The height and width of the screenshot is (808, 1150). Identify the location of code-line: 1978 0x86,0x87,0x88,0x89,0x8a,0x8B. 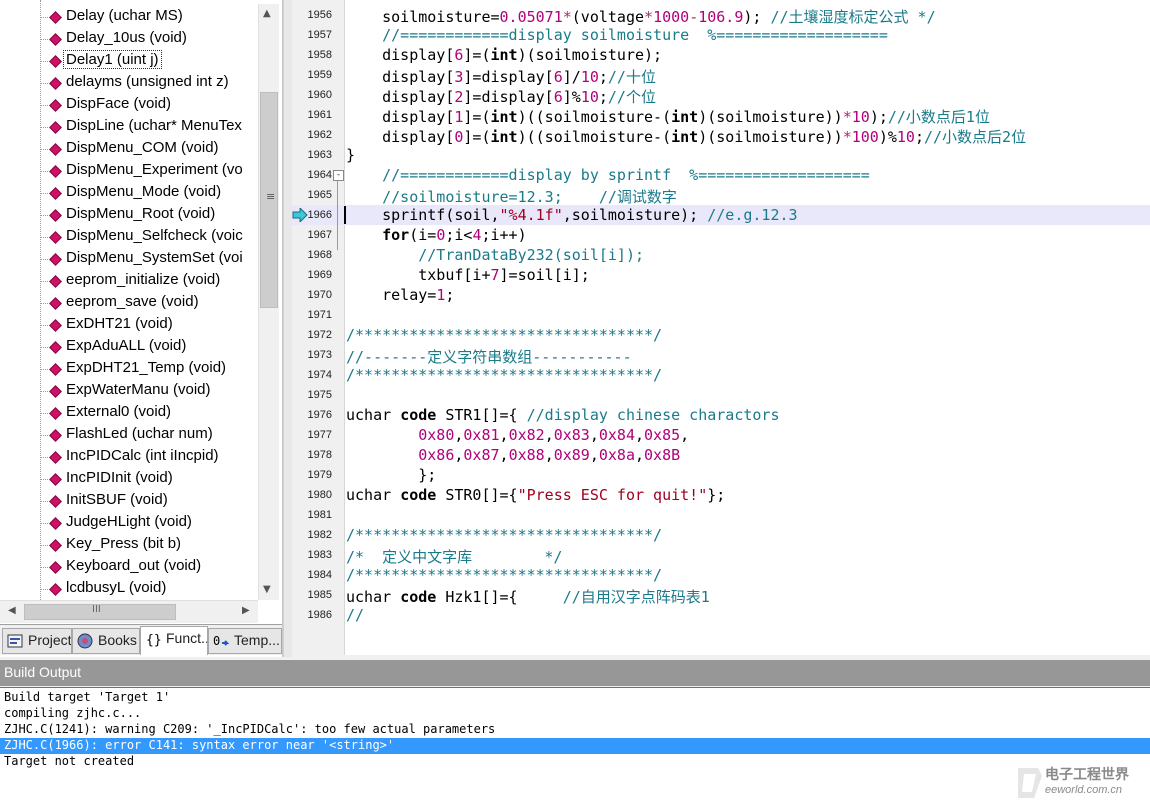
(721, 455).